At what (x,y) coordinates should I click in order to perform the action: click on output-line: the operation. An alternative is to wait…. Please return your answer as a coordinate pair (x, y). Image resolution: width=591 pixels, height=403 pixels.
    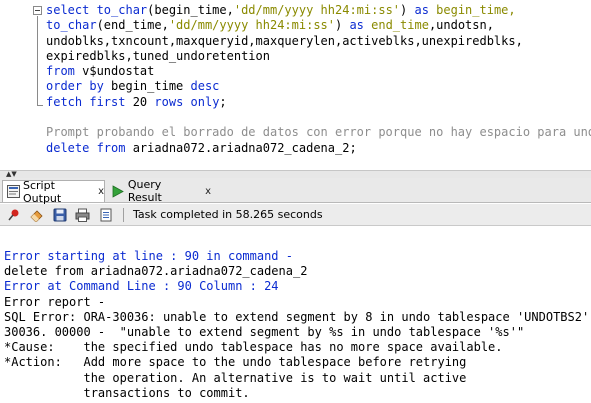
    Looking at the image, I should click on (235, 377).